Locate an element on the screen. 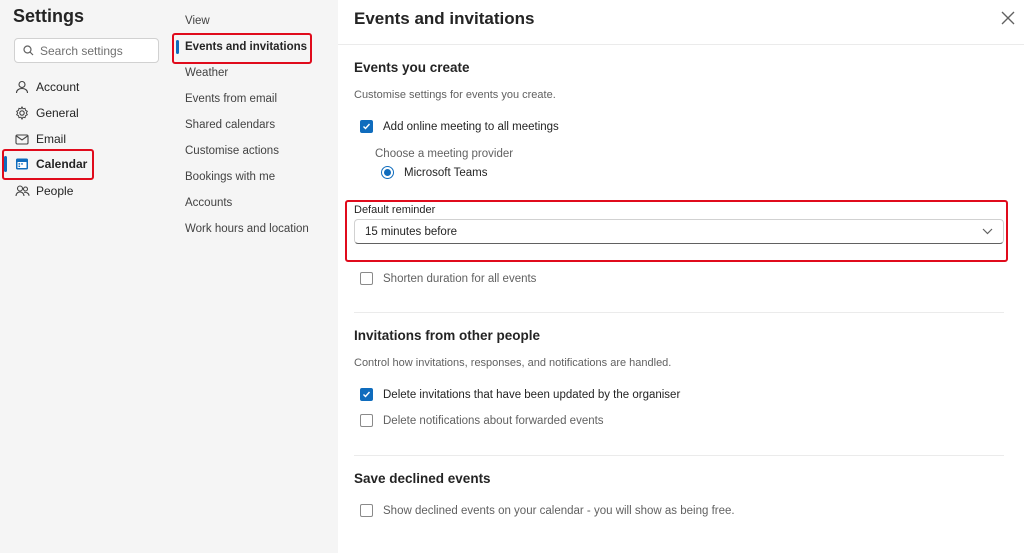  people-icon is located at coordinates (22, 191).